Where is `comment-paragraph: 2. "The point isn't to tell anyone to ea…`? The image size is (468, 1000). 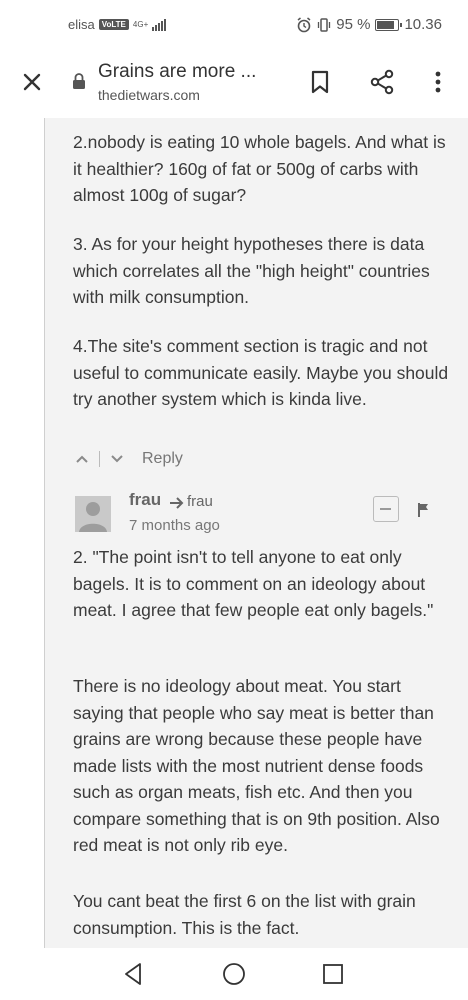 comment-paragraph: 2. "The point isn't to tell anyone to ea… is located at coordinates (253, 583).